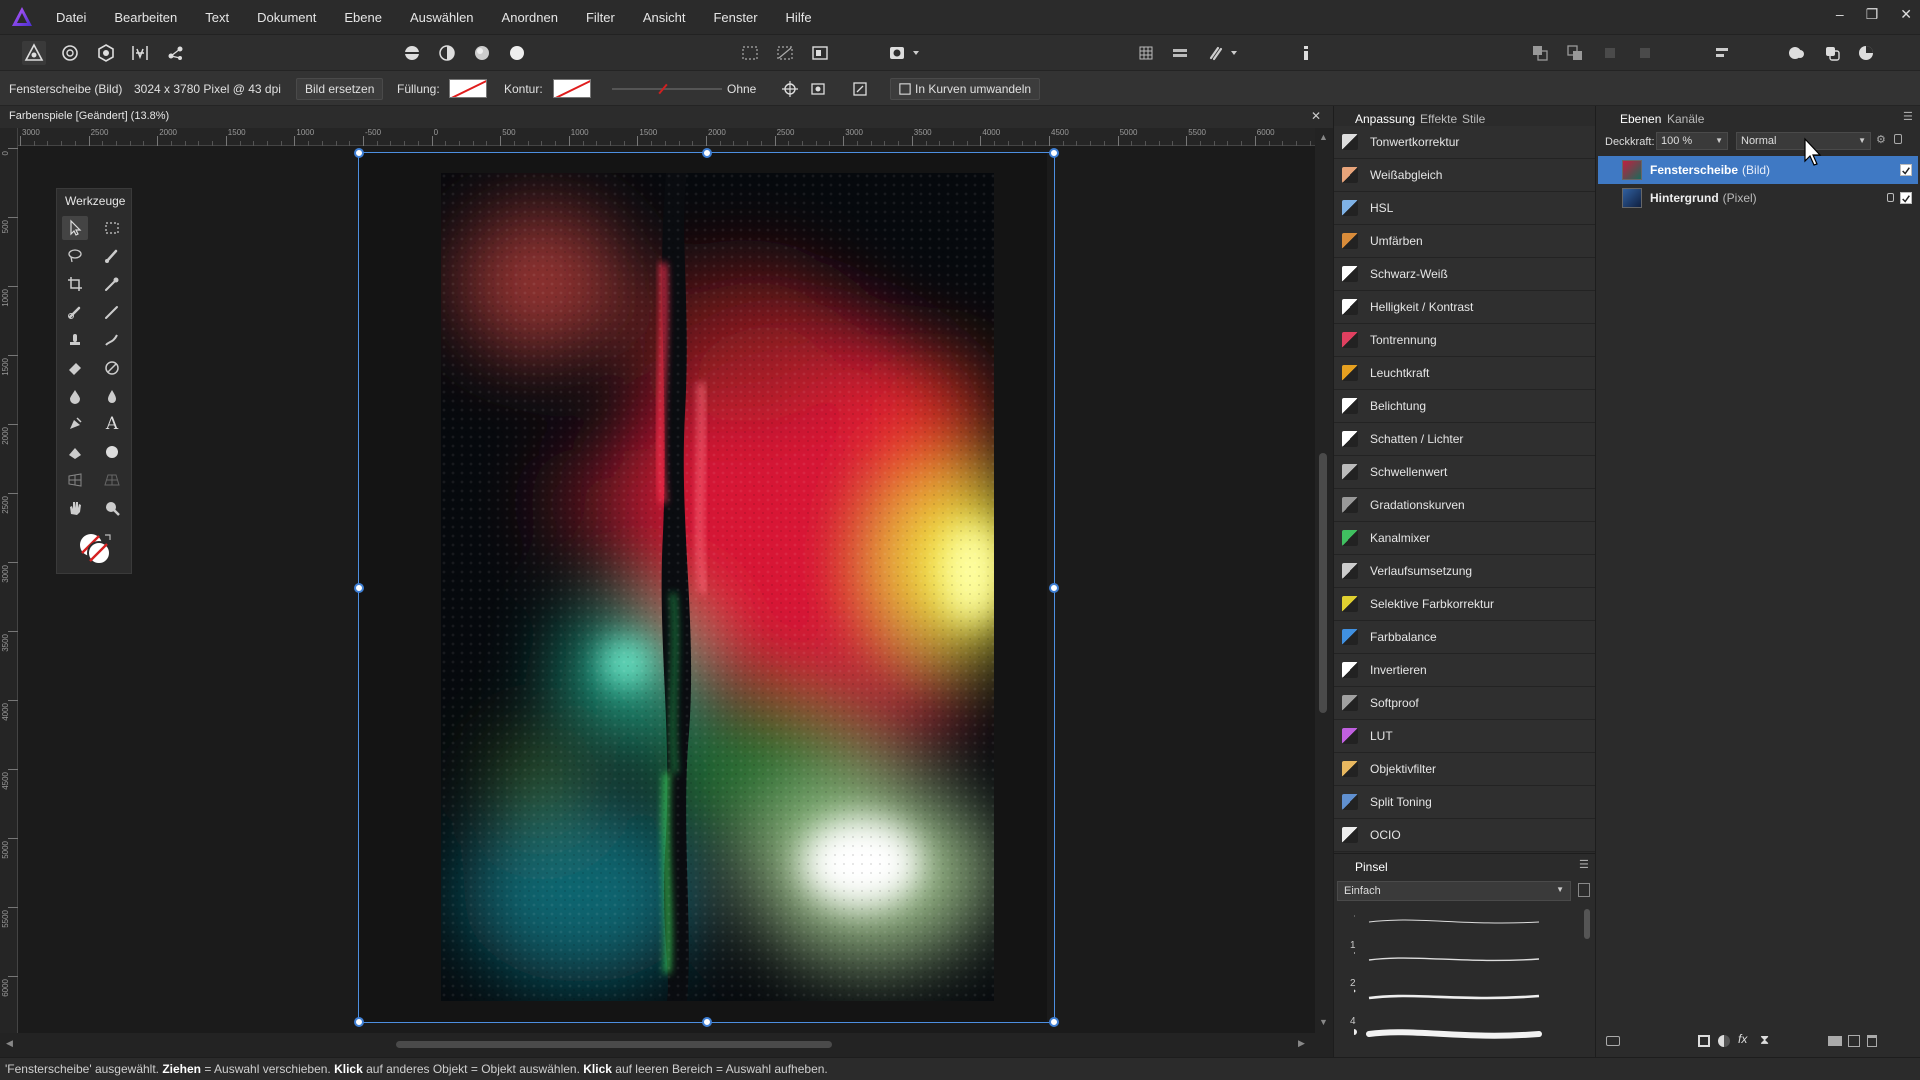 The image size is (1920, 1080). What do you see at coordinates (1454, 984) in the screenshot?
I see `brush-strokes-preview` at bounding box center [1454, 984].